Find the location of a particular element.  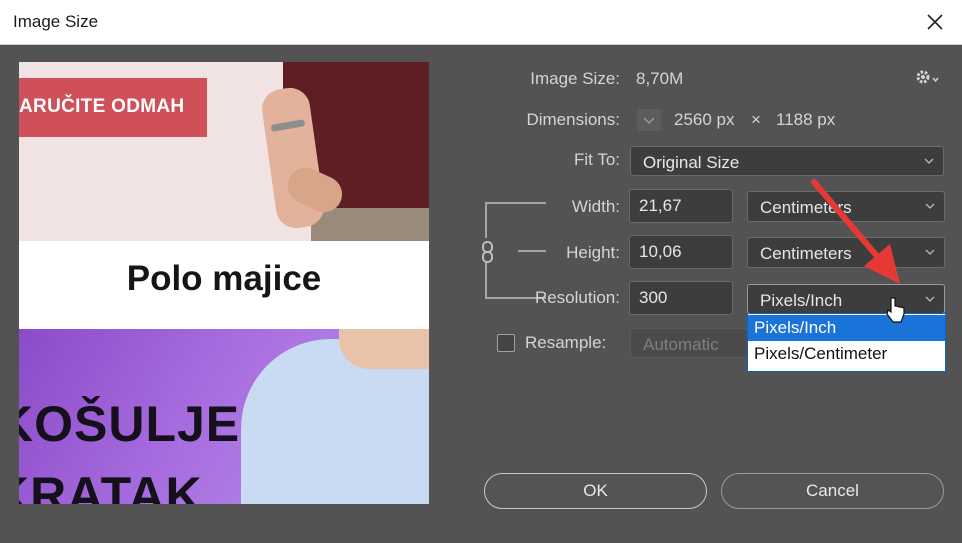

fit-to-label: Fit To: is located at coordinates (597, 159).